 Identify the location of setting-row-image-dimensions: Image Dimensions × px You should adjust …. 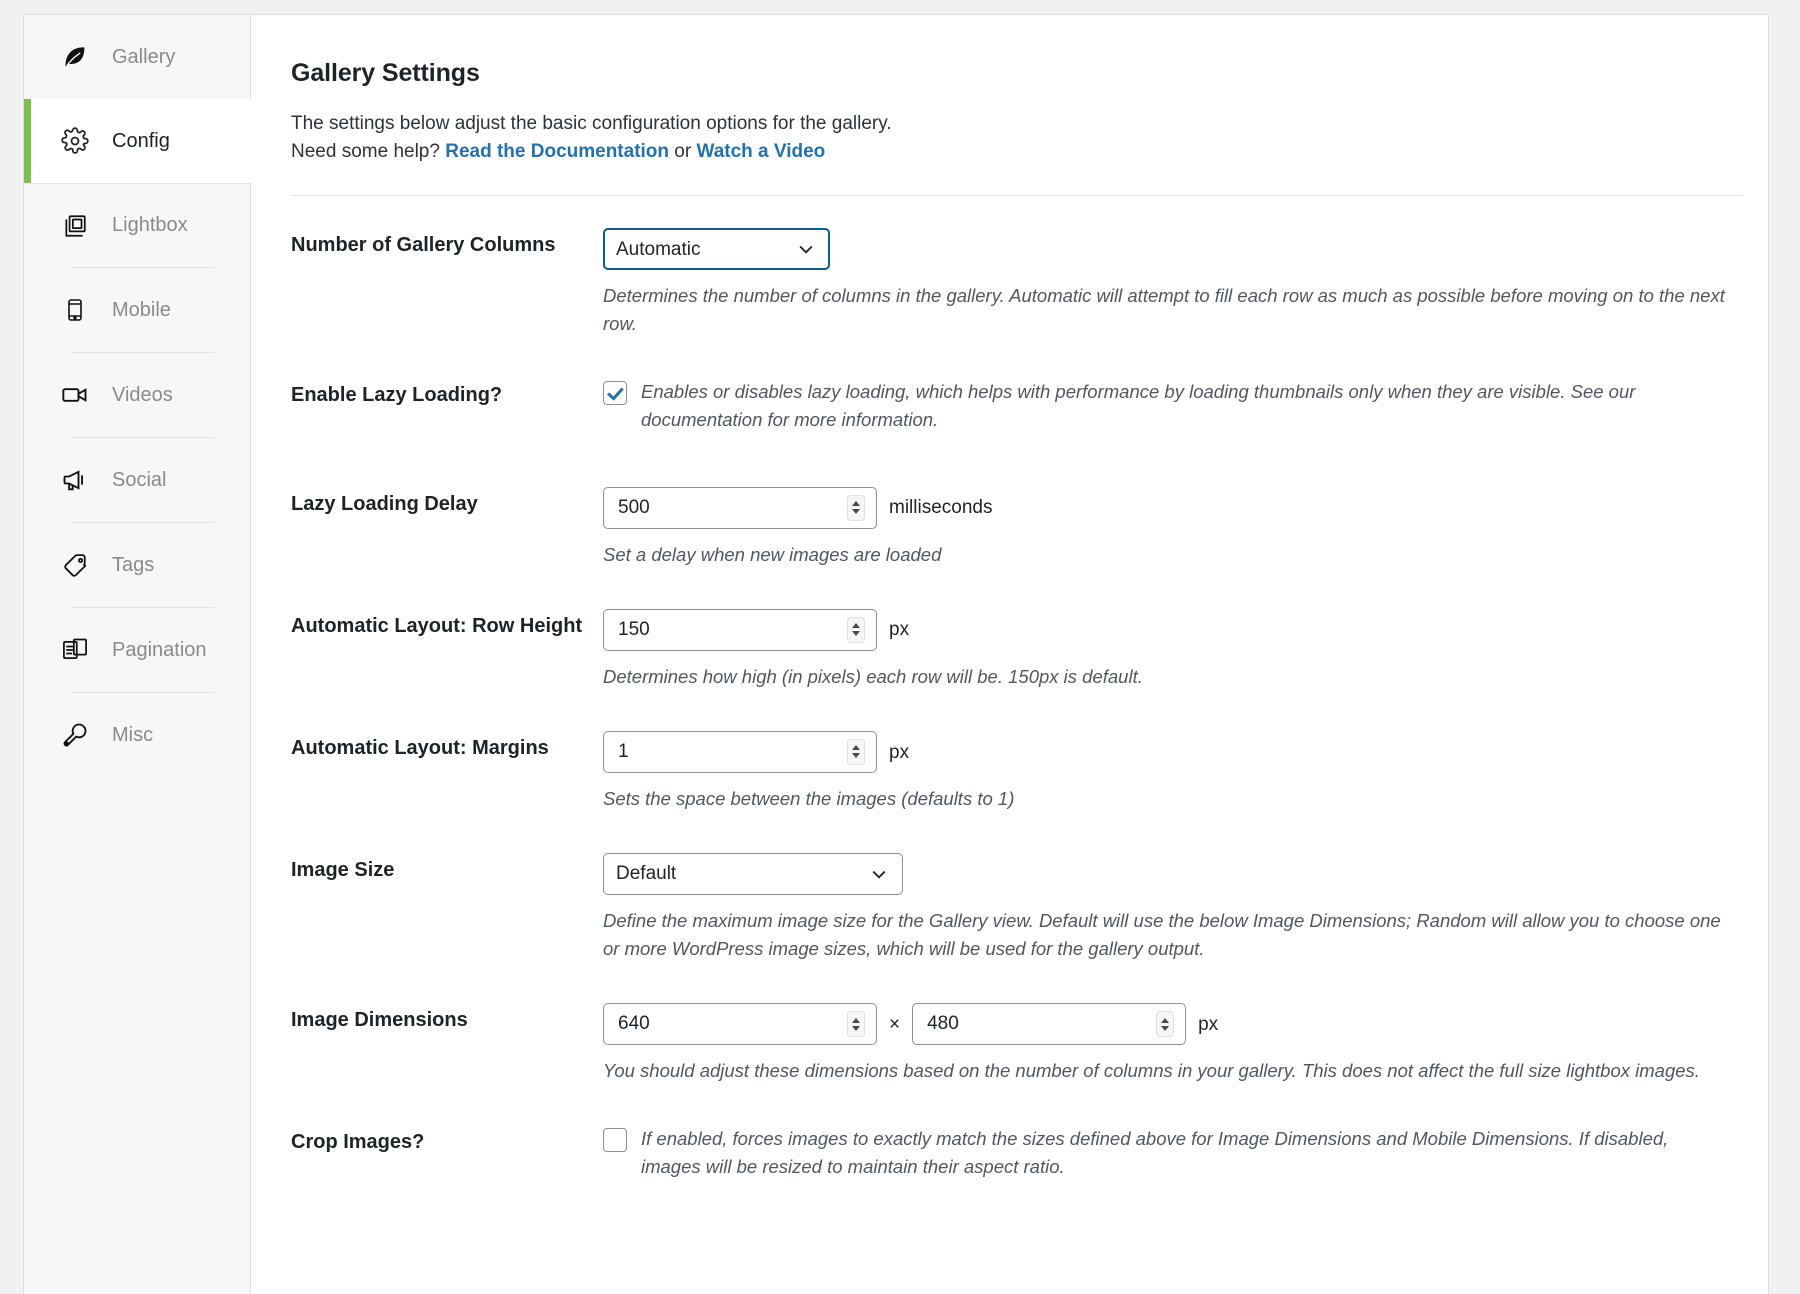
(1011, 1044).